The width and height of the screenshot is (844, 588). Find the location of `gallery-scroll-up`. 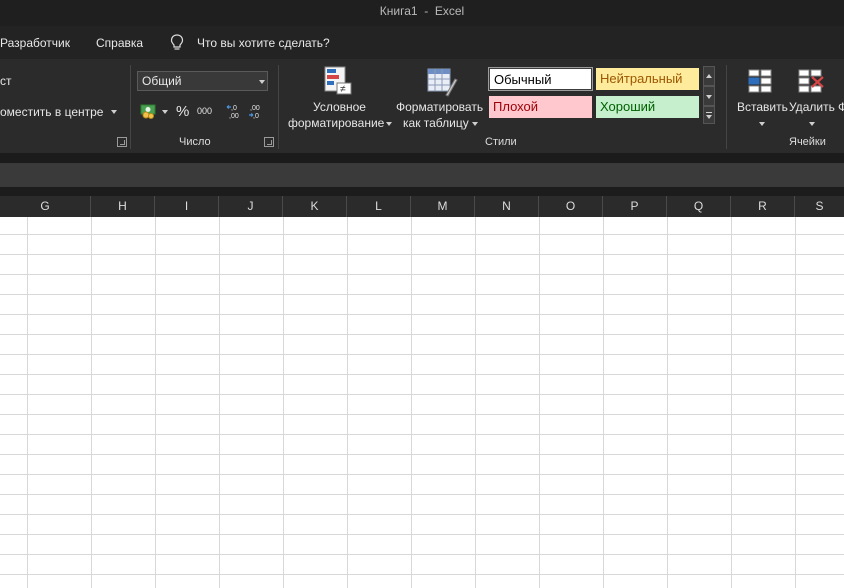

gallery-scroll-up is located at coordinates (709, 76).